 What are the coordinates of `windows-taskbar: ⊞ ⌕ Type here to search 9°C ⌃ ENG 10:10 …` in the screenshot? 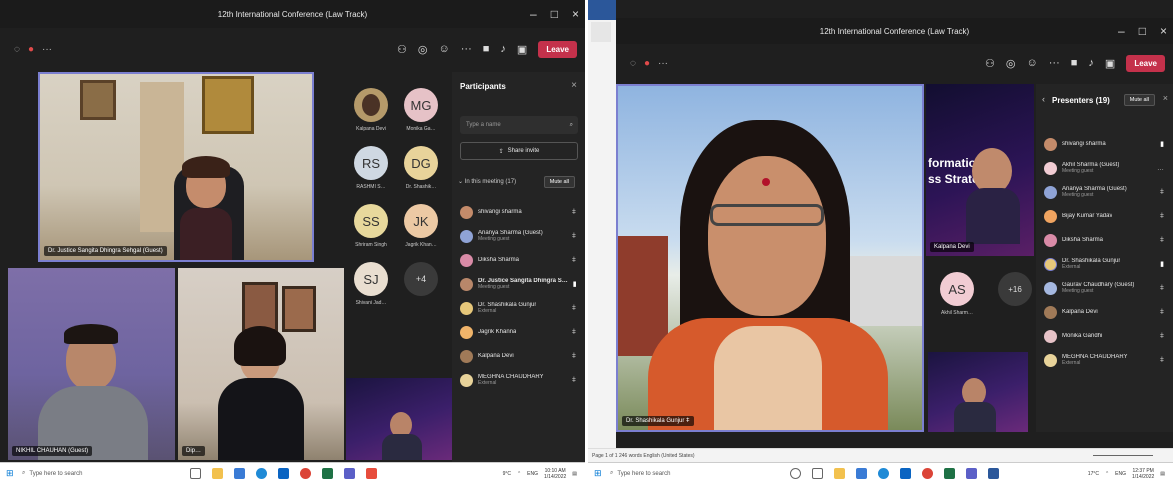 It's located at (292, 473).